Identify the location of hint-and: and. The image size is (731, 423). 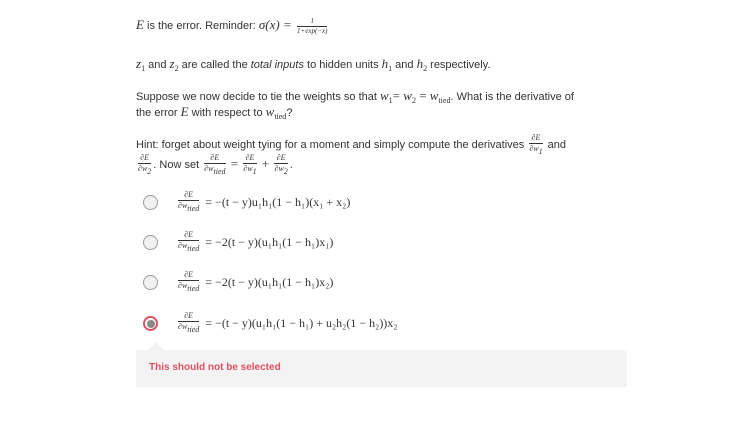
(555, 144).